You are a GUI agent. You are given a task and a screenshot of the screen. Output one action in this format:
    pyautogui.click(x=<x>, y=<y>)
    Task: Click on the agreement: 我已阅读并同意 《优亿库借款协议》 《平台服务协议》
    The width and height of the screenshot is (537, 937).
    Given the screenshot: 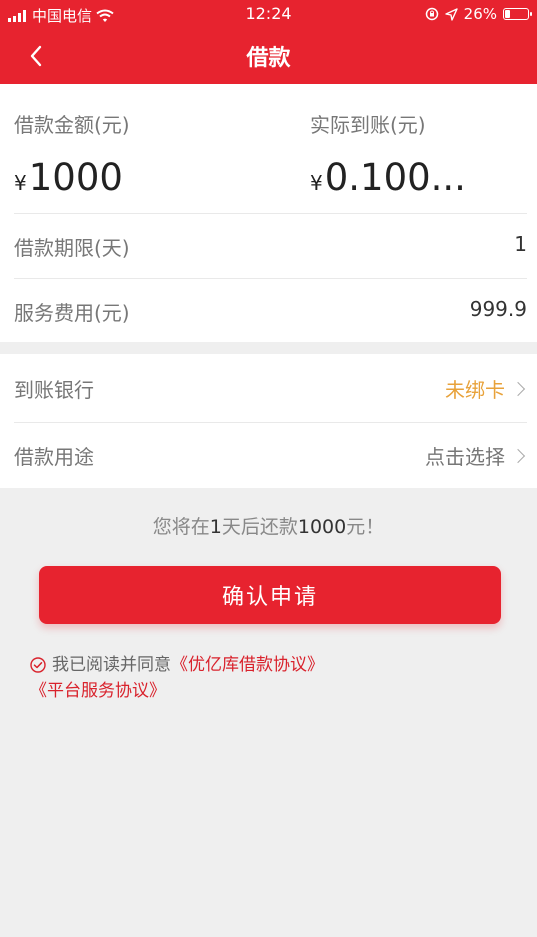 What is the action you would take?
    pyautogui.click(x=270, y=678)
    